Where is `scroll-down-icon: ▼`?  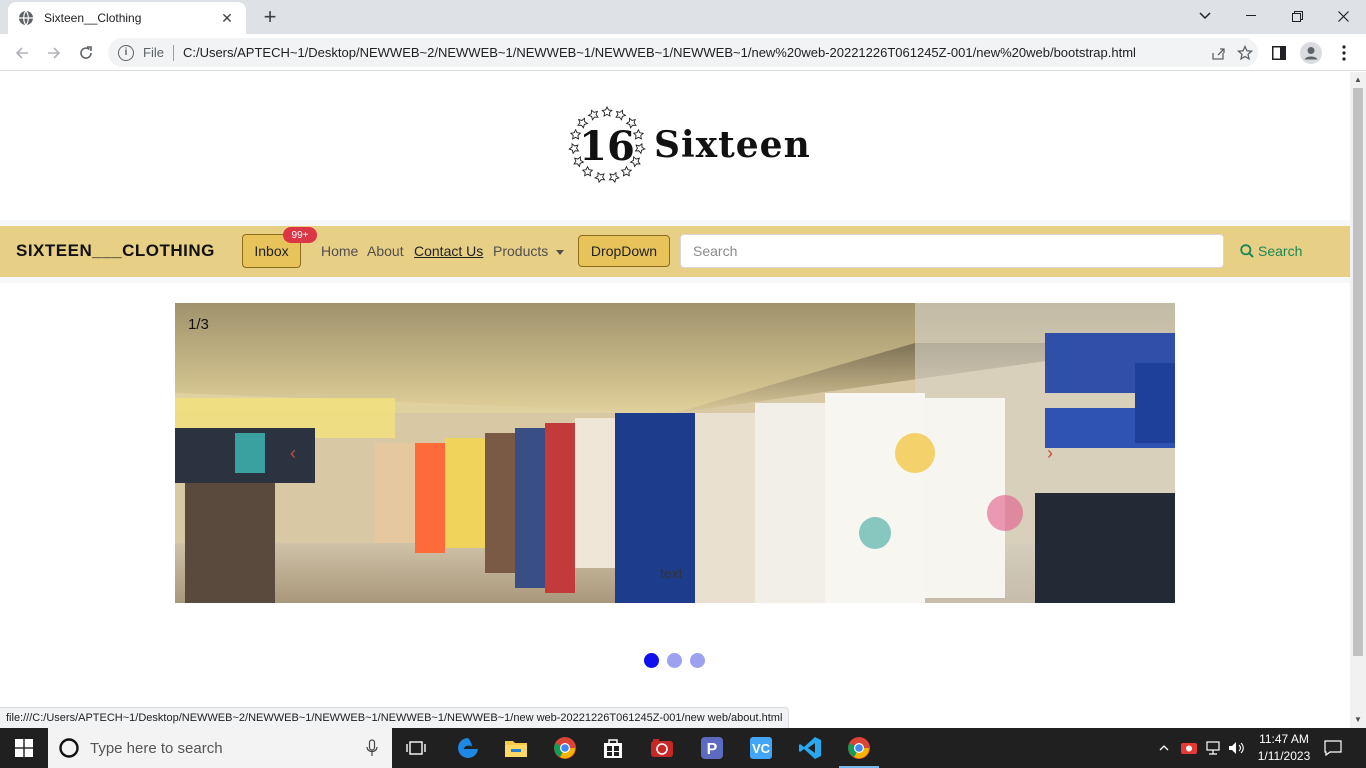 scroll-down-icon: ▼ is located at coordinates (1358, 719).